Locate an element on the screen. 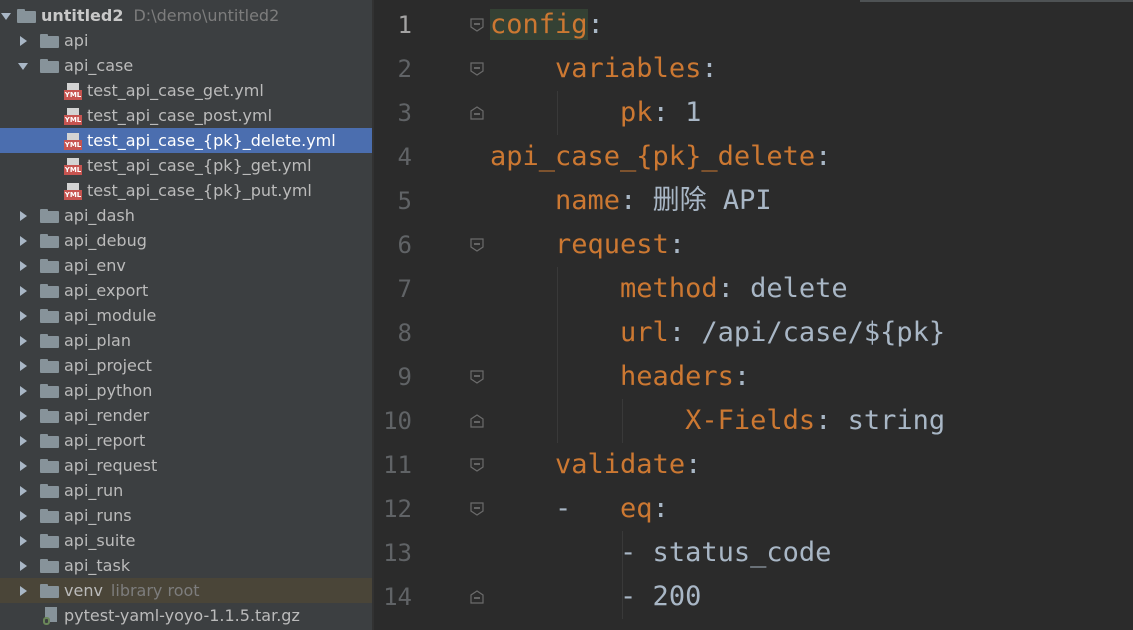 The width and height of the screenshot is (1133, 630). tree-folder-item: api_case is located at coordinates (186, 65).